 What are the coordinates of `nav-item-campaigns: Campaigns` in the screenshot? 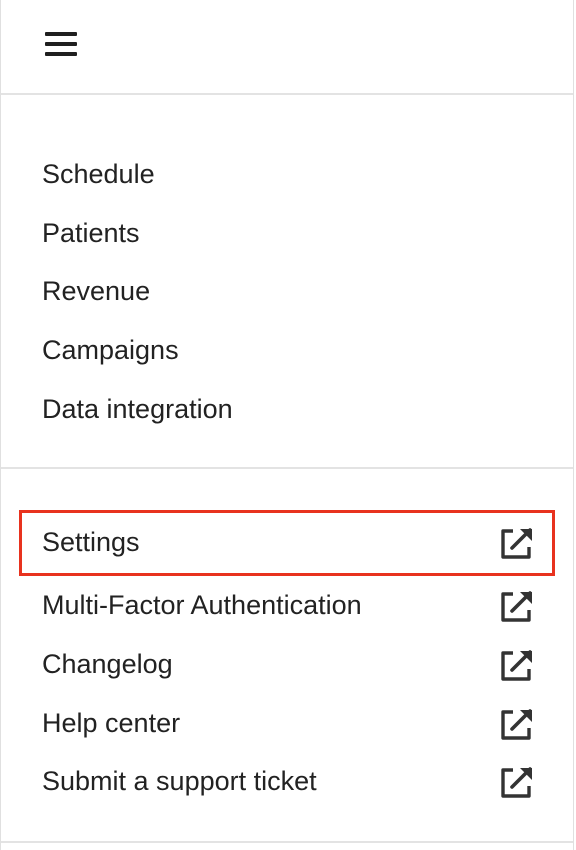 It's located at (110, 350).